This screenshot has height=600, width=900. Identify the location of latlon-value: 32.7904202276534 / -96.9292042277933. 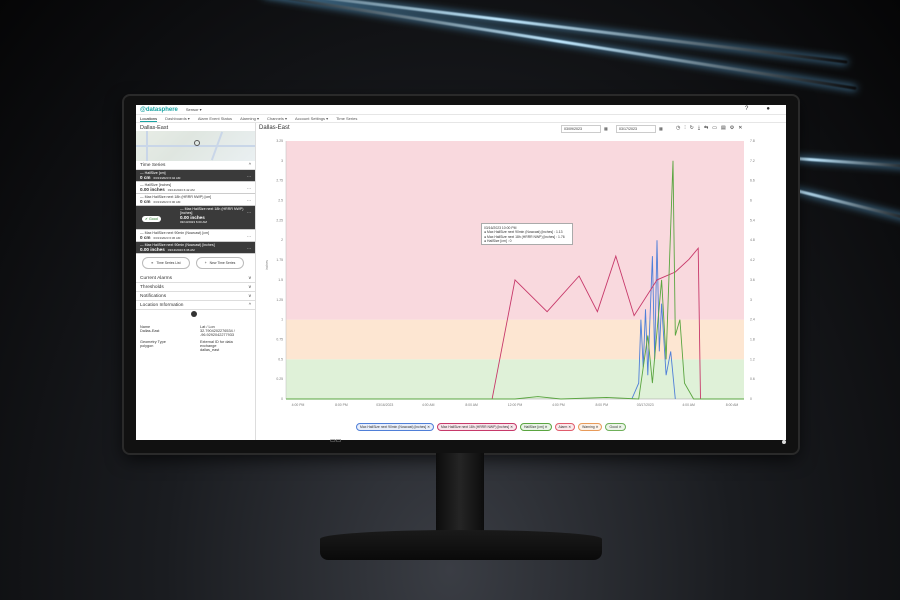
(217, 333).